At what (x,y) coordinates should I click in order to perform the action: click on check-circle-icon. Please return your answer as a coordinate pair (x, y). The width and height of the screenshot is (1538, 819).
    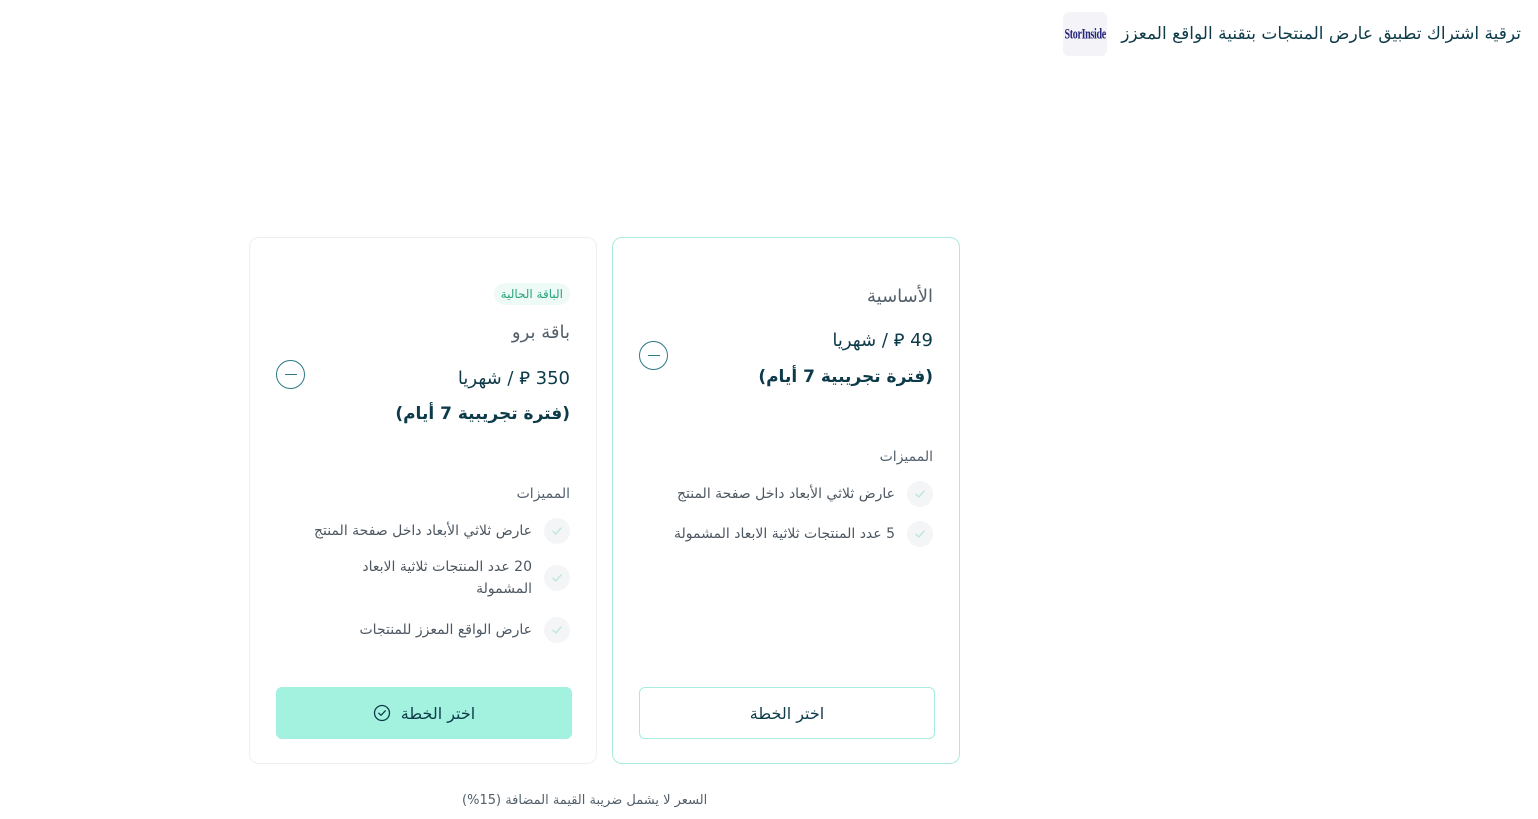
    Looking at the image, I should click on (381, 713).